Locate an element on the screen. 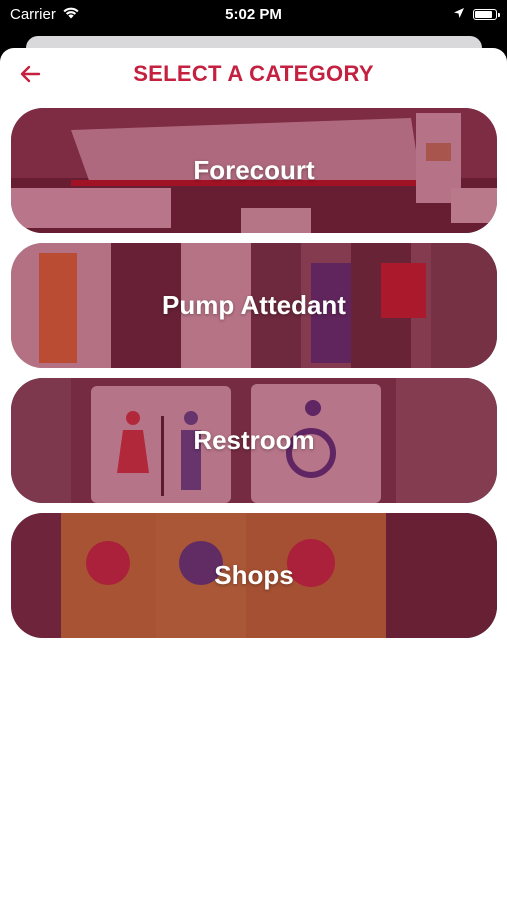  status-bar: Carrier 5:02 PM is located at coordinates (253, 15).